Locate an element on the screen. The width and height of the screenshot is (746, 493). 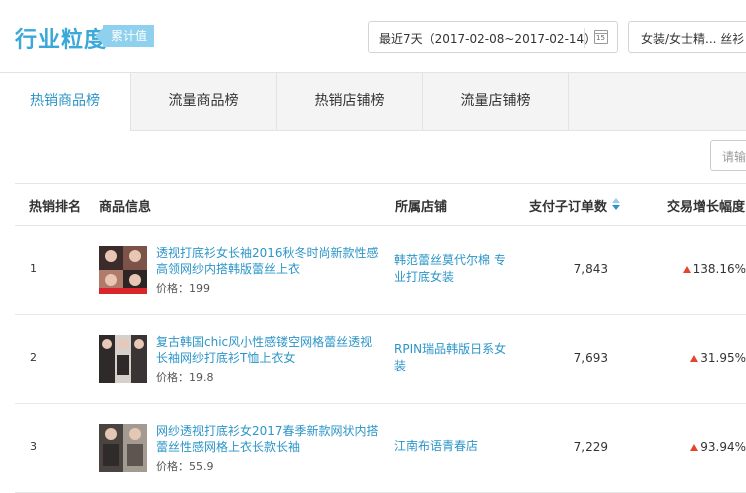
price-value: 55.9 is located at coordinates (201, 466).